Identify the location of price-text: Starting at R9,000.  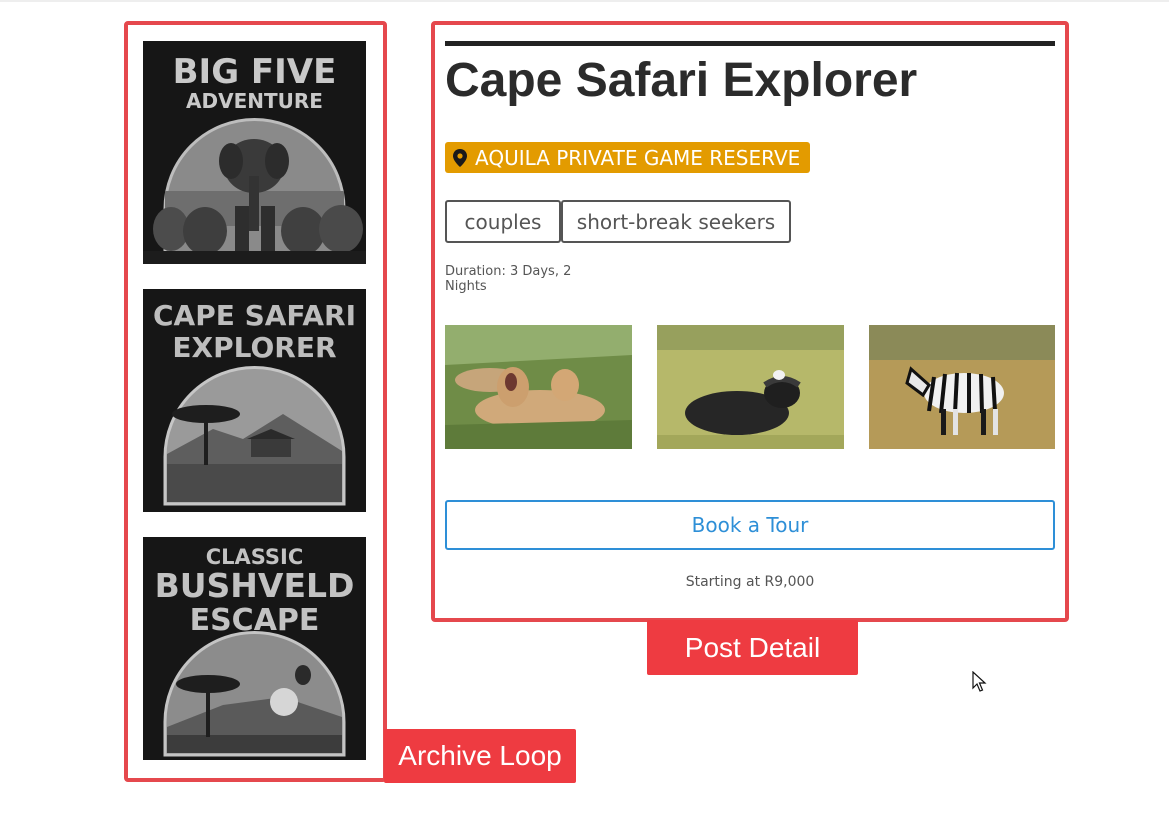
(750, 582).